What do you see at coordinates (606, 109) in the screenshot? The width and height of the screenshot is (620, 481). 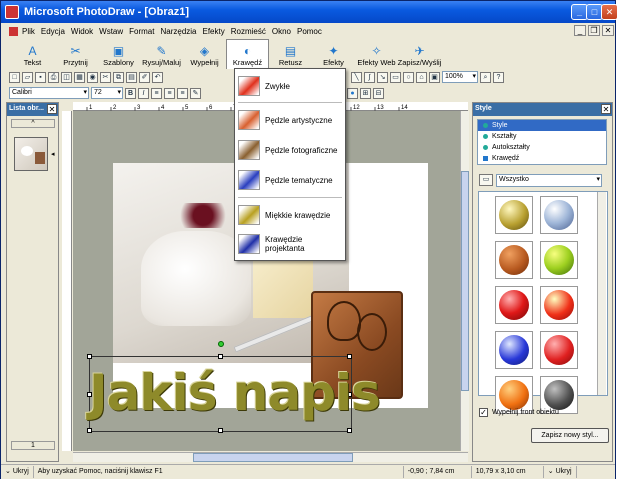 I see `style-panel-close-button: ✕` at bounding box center [606, 109].